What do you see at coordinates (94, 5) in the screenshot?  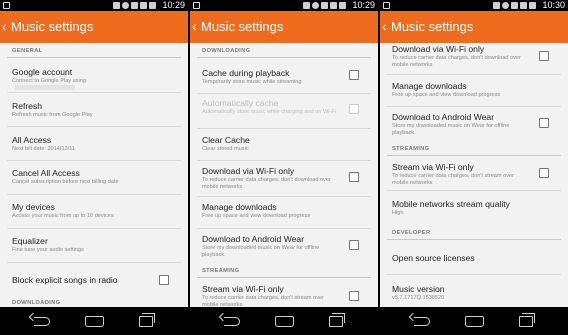 I see `status-bar: 10:29` at bounding box center [94, 5].